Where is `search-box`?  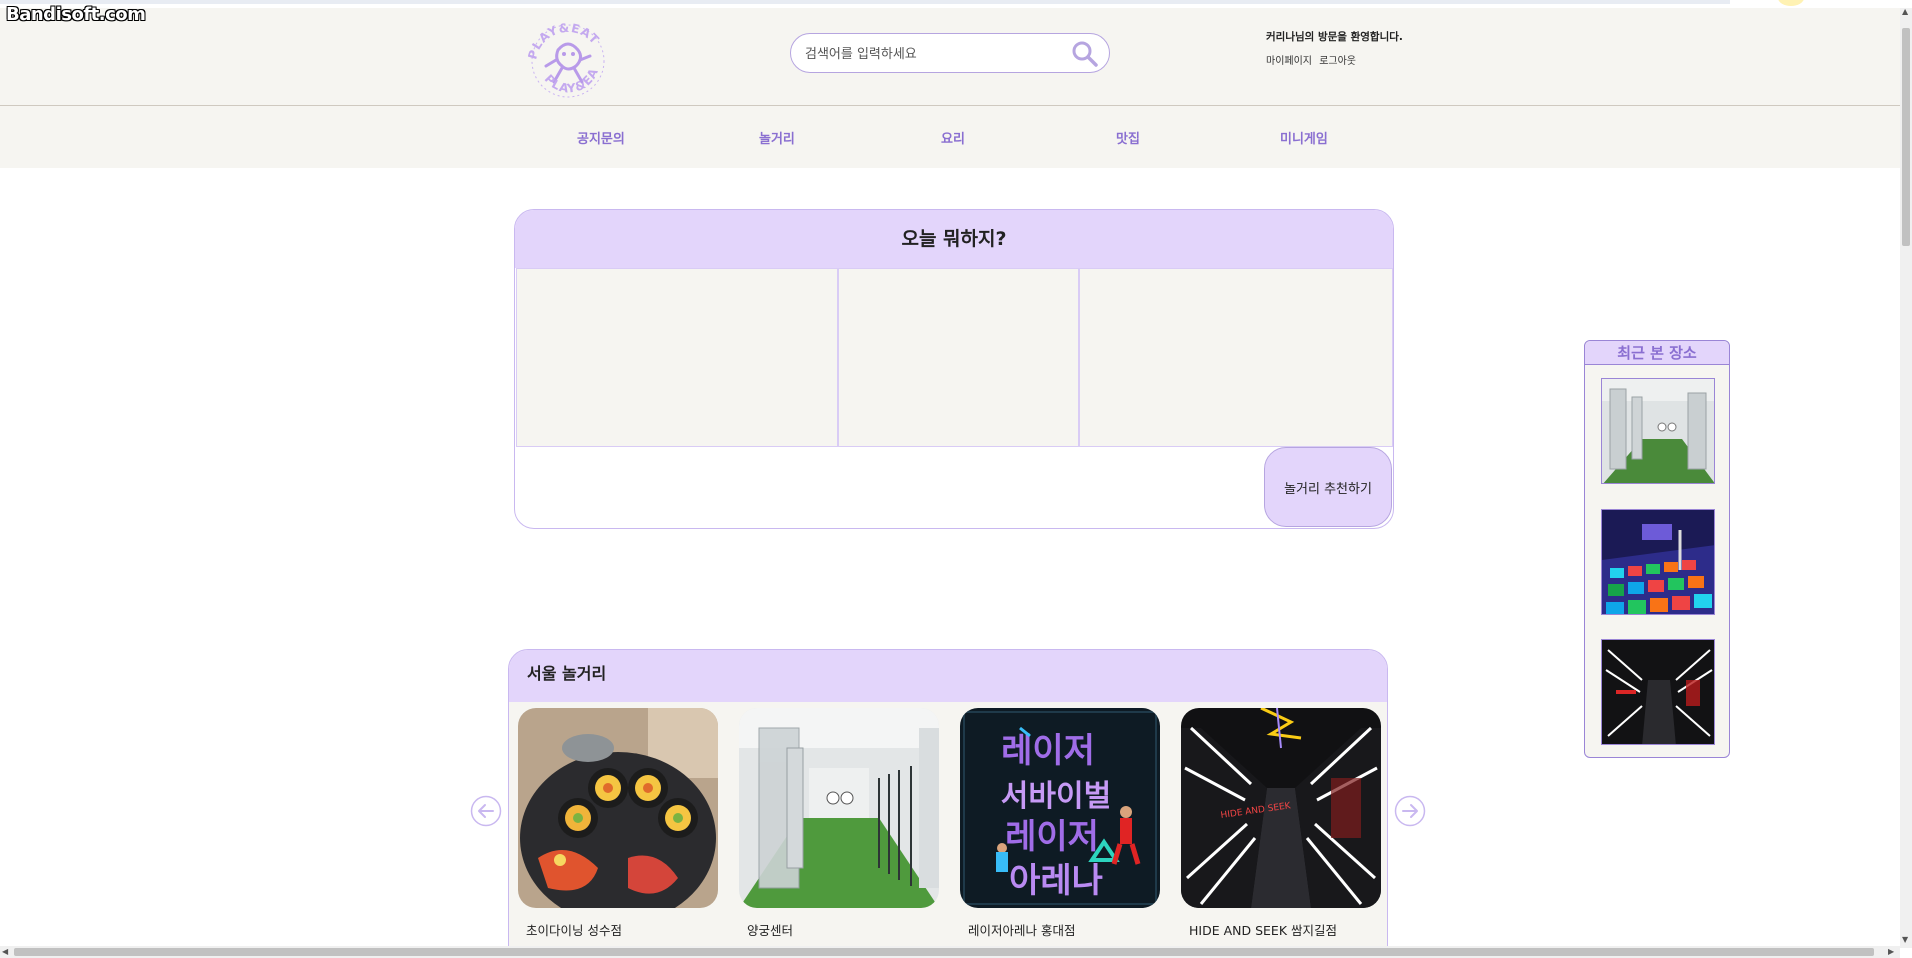
search-box is located at coordinates (950, 53).